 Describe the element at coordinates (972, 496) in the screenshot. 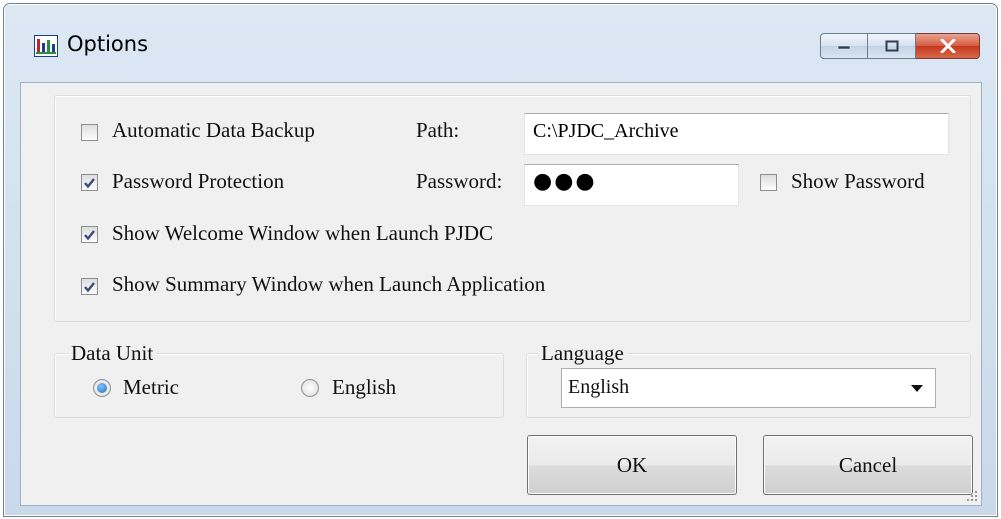

I see `resize-grip-icon` at that location.